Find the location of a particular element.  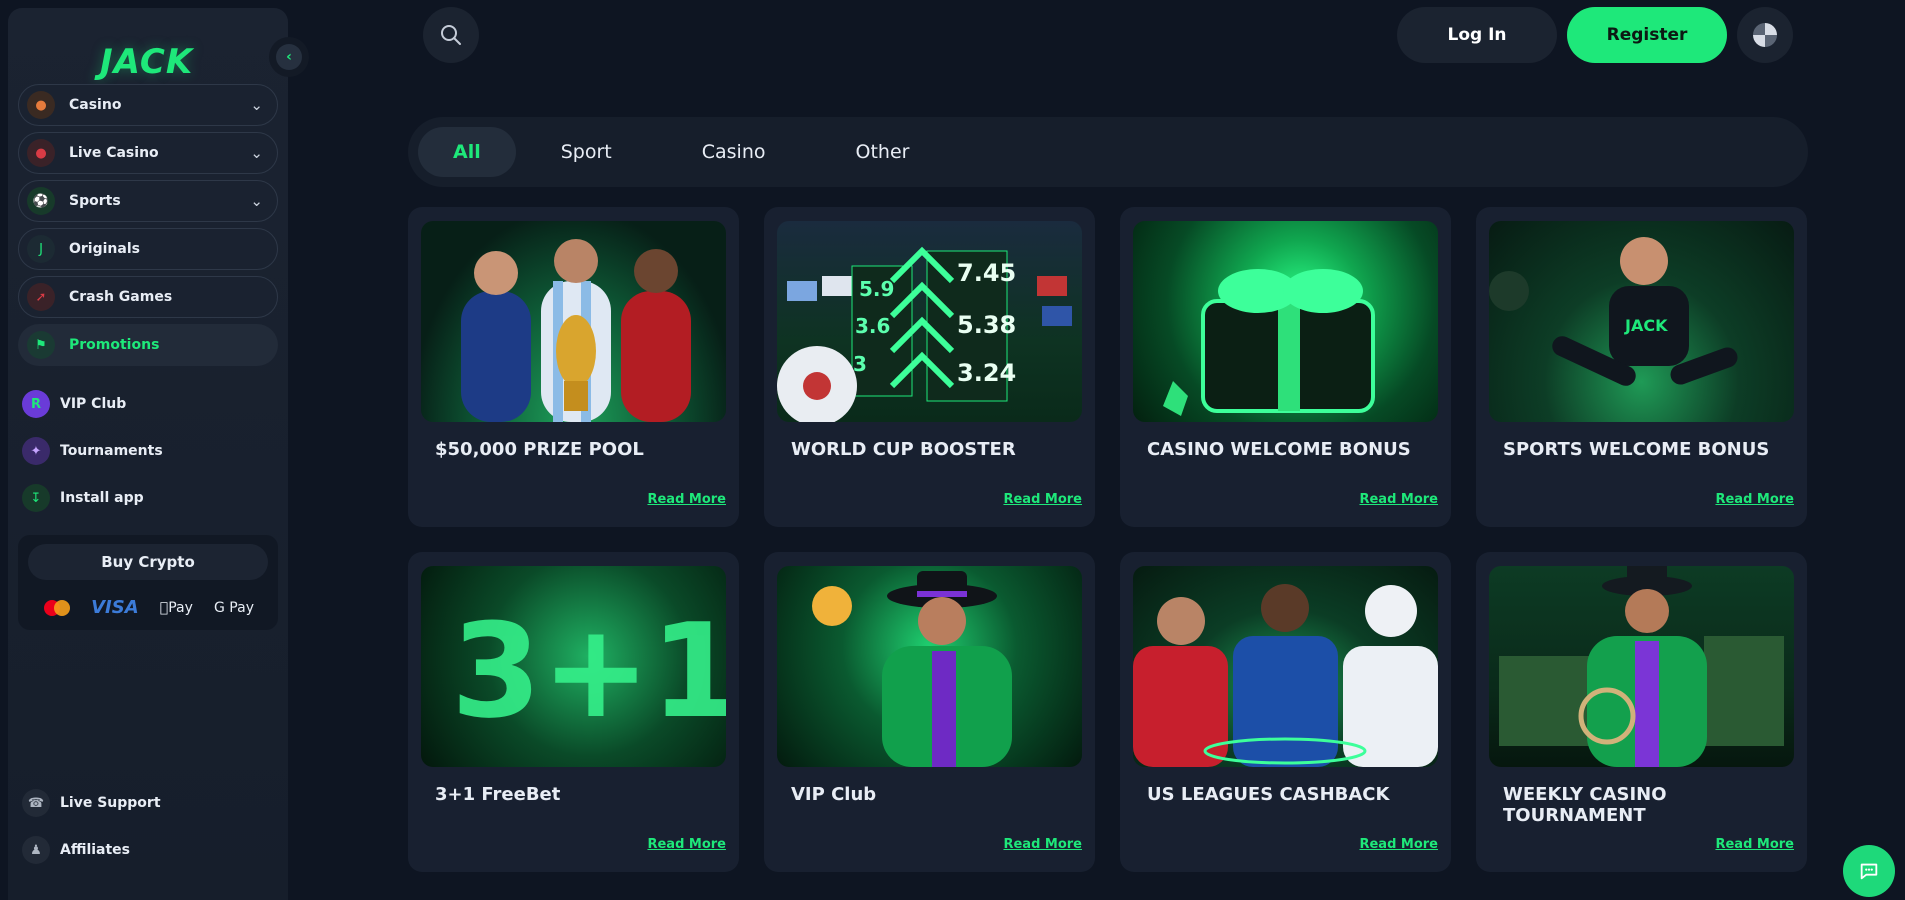

sidebar-bottom-nav: ☎ Live Support ♟ Affiliates is located at coordinates (152, 835).